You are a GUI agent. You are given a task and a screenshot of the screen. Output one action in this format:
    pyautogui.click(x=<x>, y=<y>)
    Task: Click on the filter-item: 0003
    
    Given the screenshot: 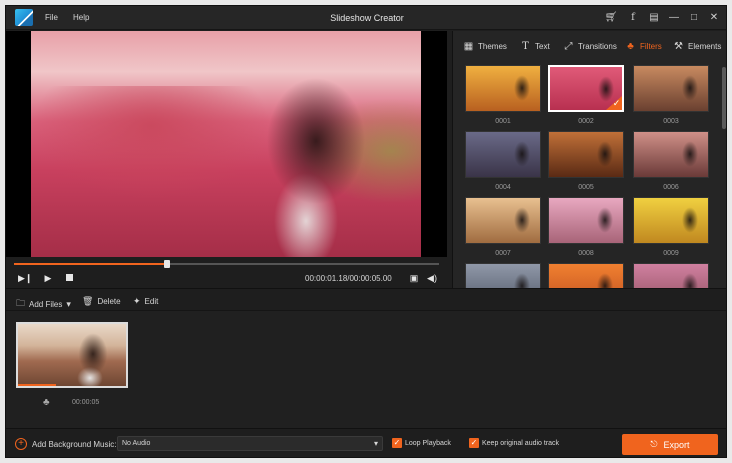 What is the action you would take?
    pyautogui.click(x=671, y=95)
    